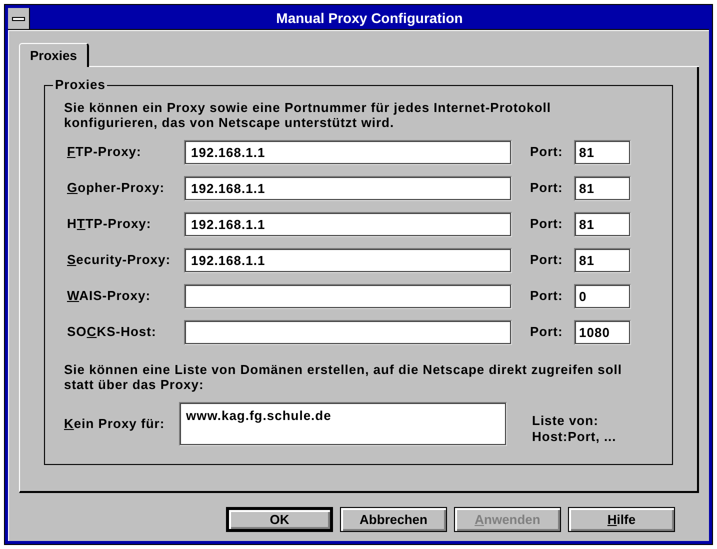 The height and width of the screenshot is (549, 717). I want to click on system-menu-button, so click(19, 18).